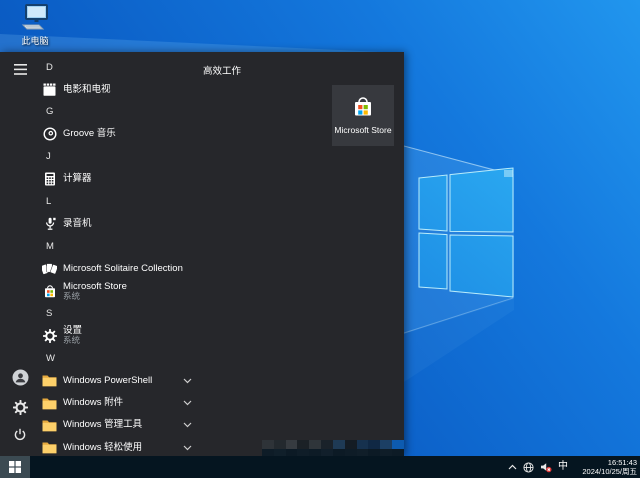 This screenshot has height=478, width=640. I want to click on windows-logo-icon, so click(15, 467).